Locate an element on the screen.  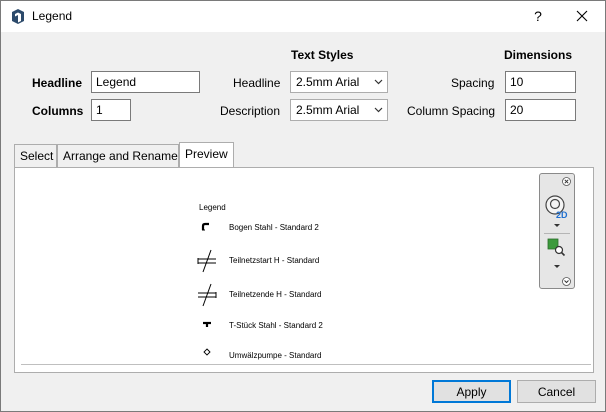
bend-fitting-icon is located at coordinates (205, 226).